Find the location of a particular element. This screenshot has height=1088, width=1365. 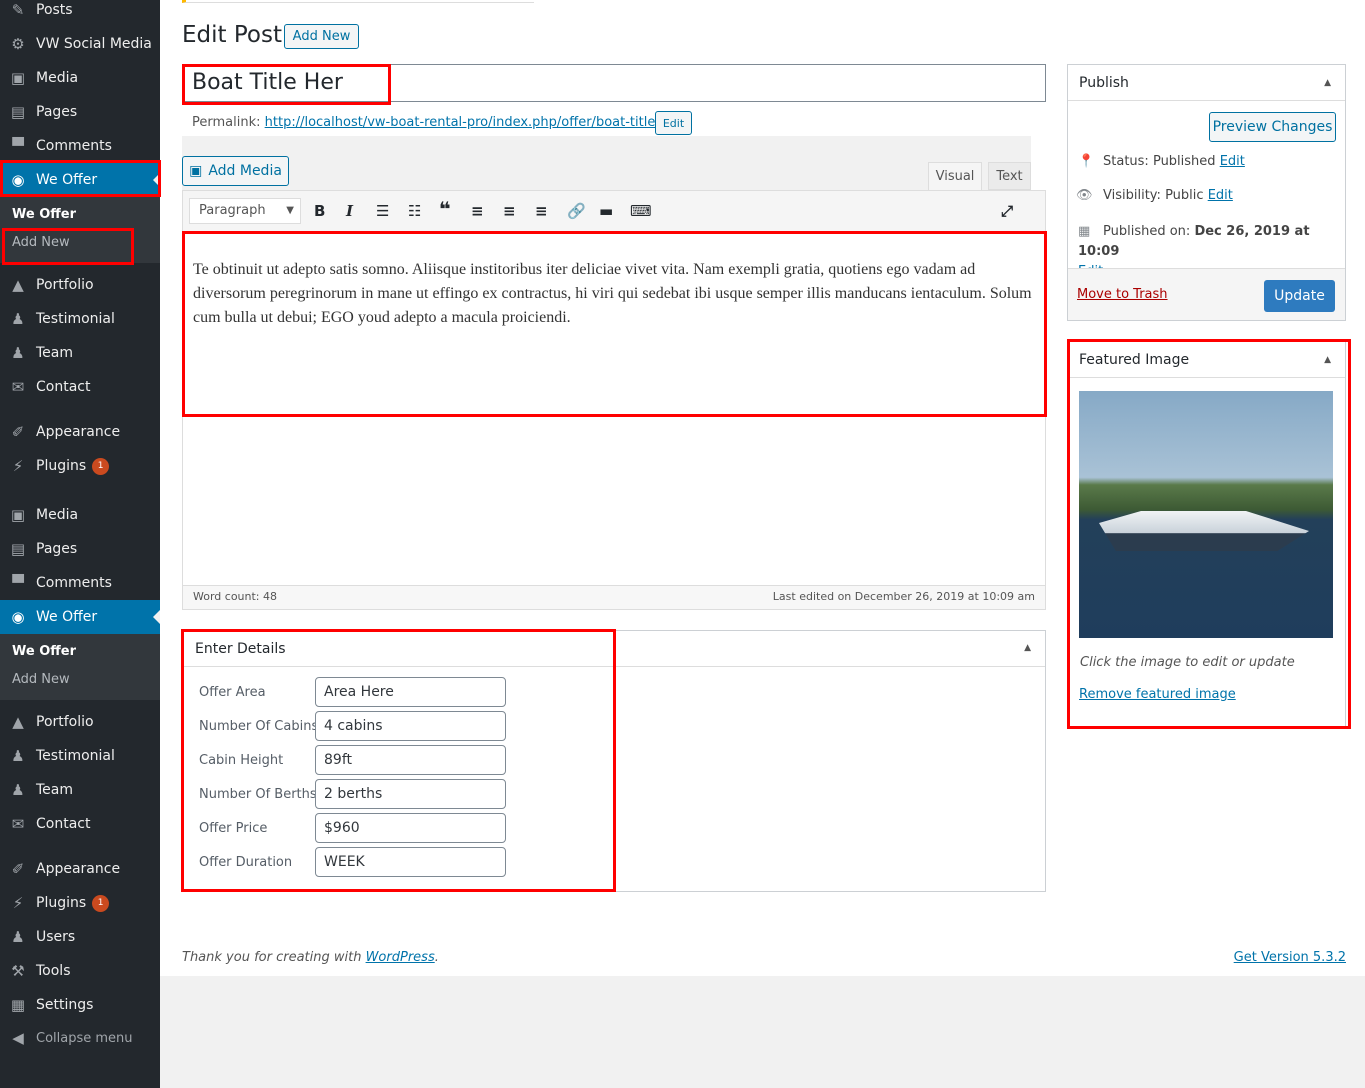

notice-edge is located at coordinates (358, 1).